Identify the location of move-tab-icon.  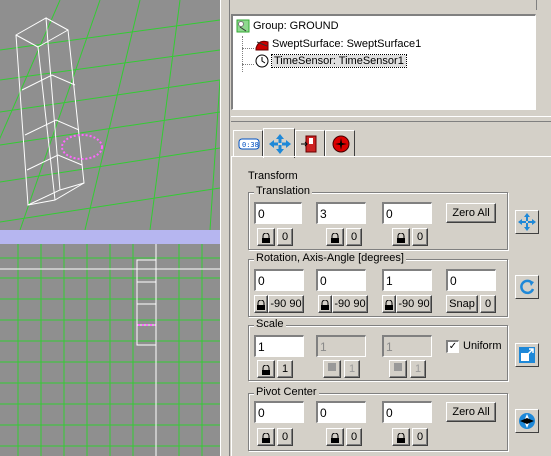
(280, 144).